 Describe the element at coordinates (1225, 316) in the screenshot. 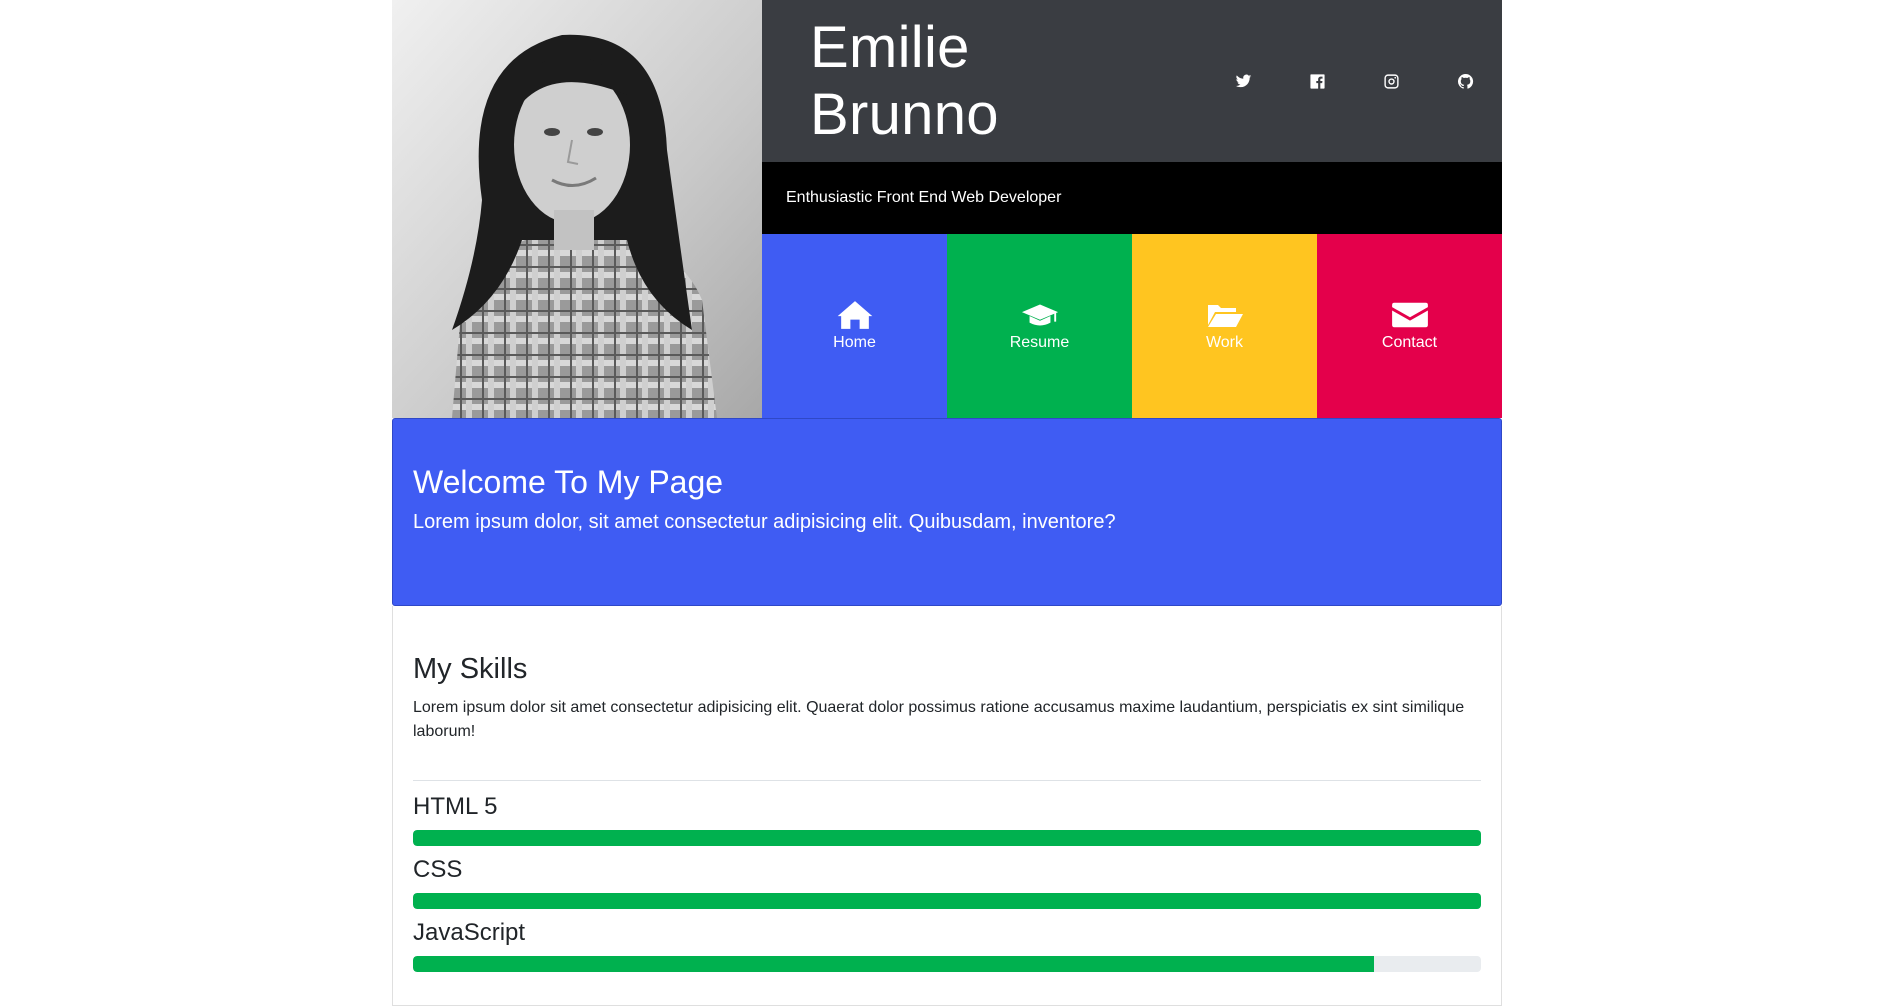

I see `folder-open-icon` at that location.